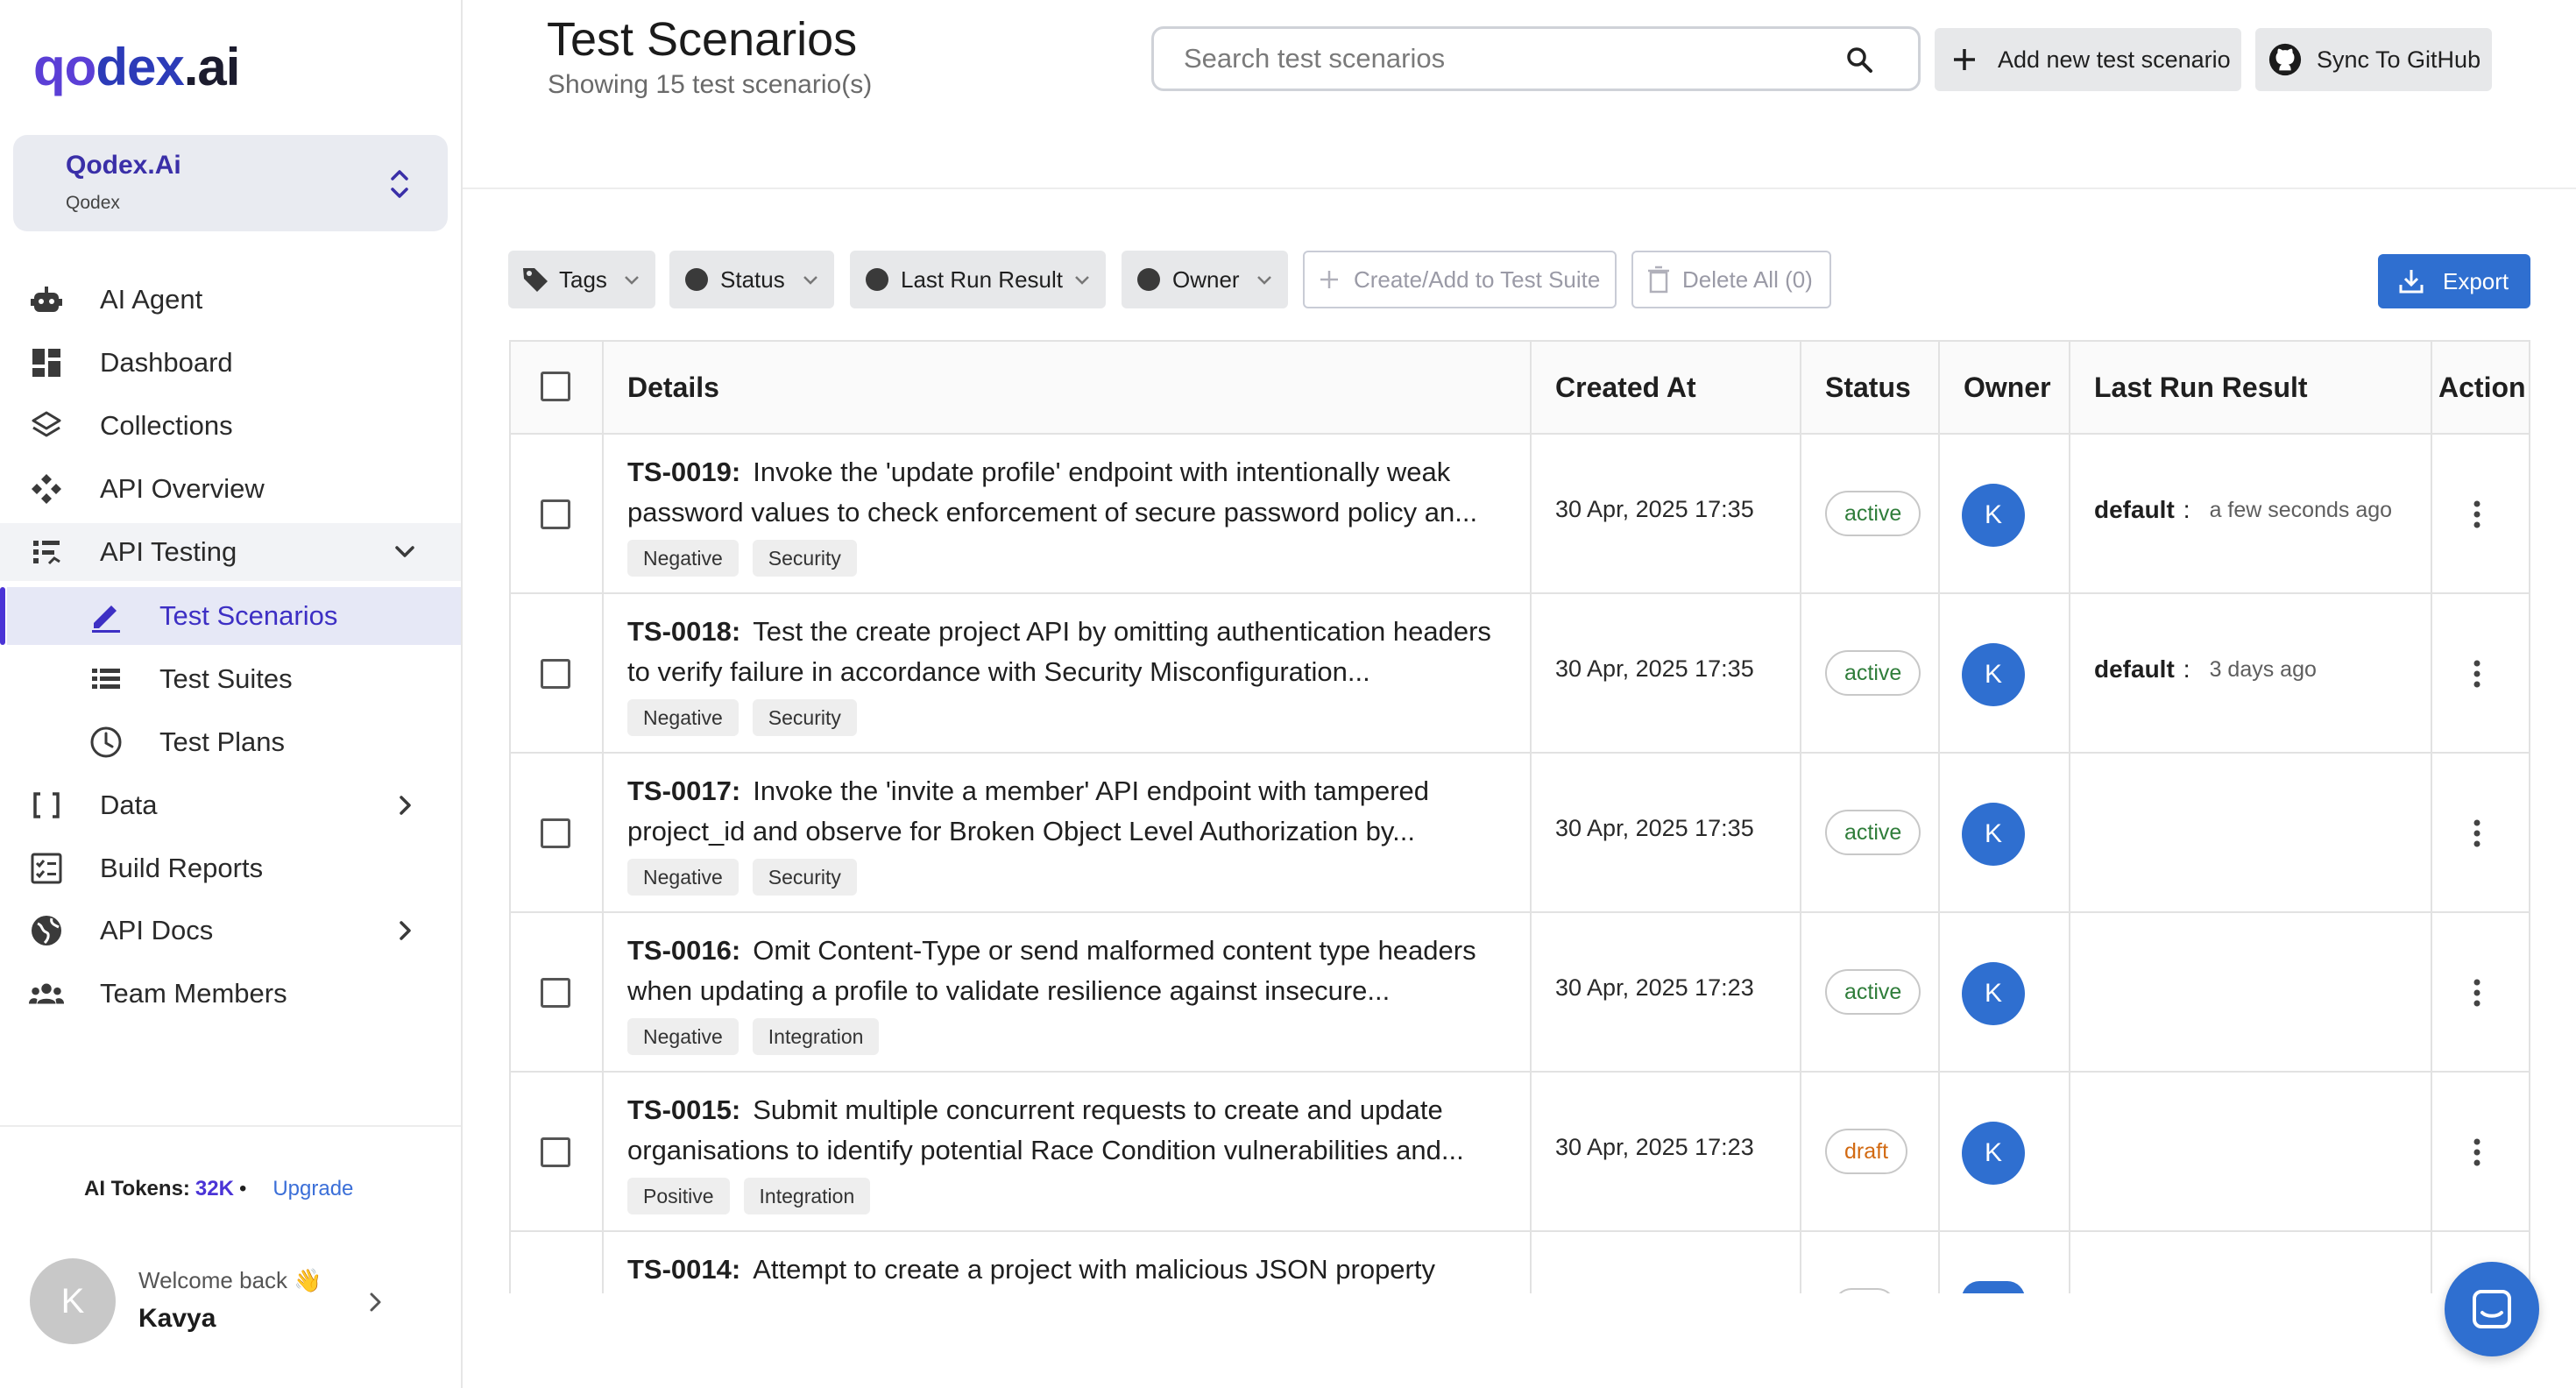 This screenshot has width=2576, height=1388. Describe the element at coordinates (1519, 188) in the screenshot. I see `header-divider` at that location.